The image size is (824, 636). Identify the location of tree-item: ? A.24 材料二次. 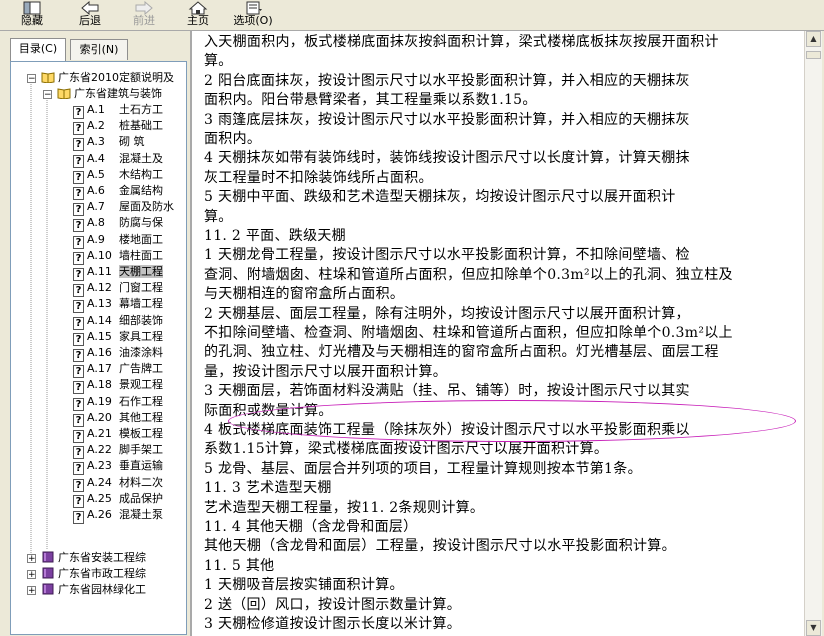
(118, 483).